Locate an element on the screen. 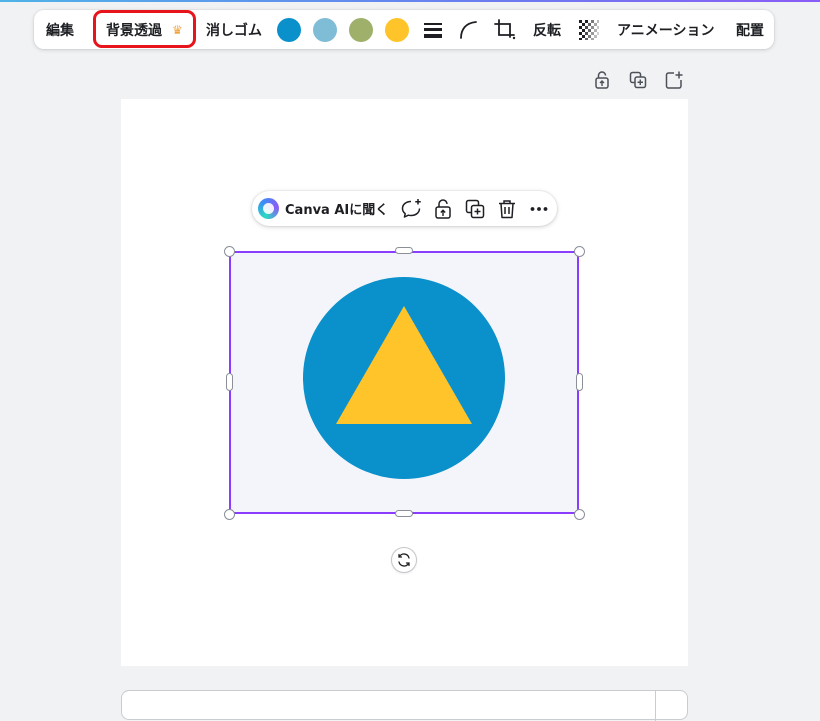 This screenshot has width=820, height=721. edit-button: 編集 is located at coordinates (60, 29).